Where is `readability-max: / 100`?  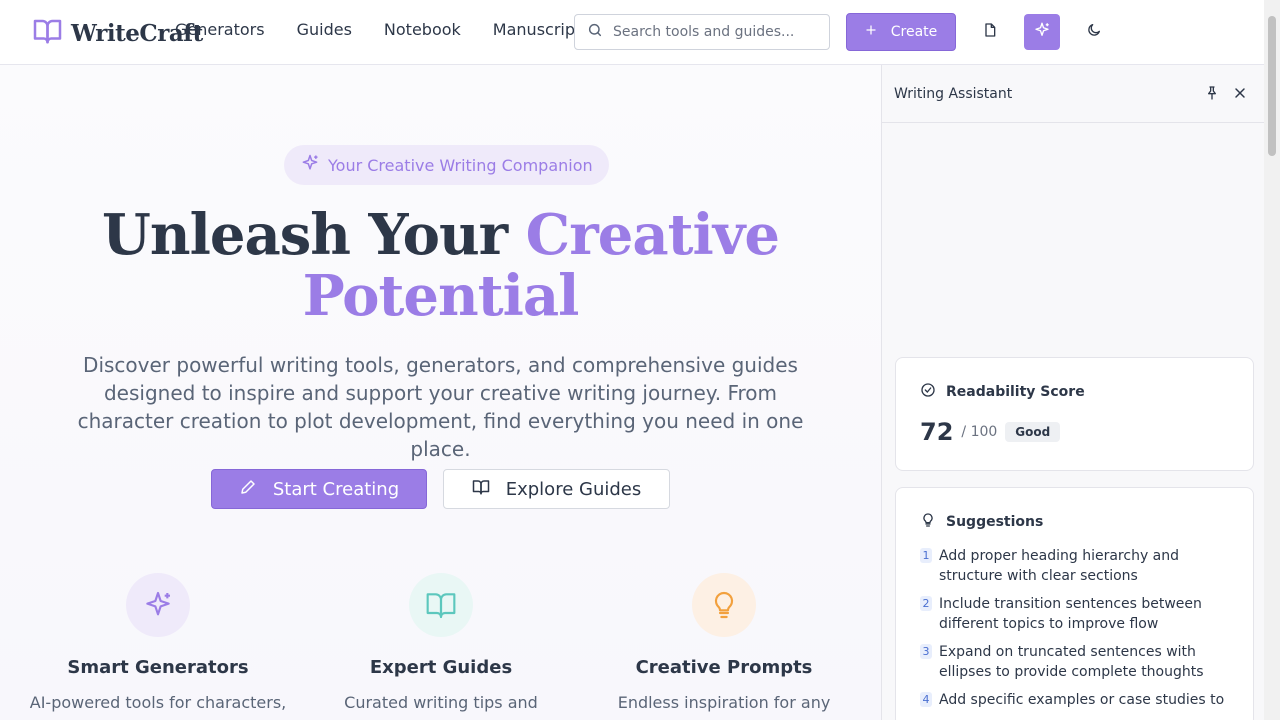
readability-max: / 100 is located at coordinates (979, 432).